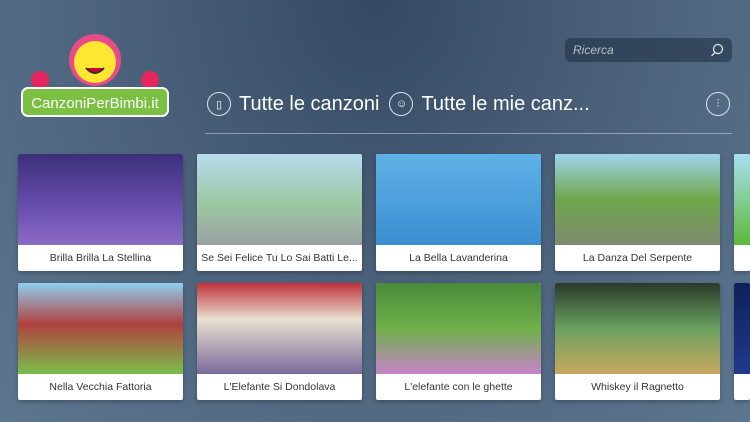 This screenshot has height=422, width=750. What do you see at coordinates (279, 387) in the screenshot?
I see `song-title: L'Elefante Si Dondolava` at bounding box center [279, 387].